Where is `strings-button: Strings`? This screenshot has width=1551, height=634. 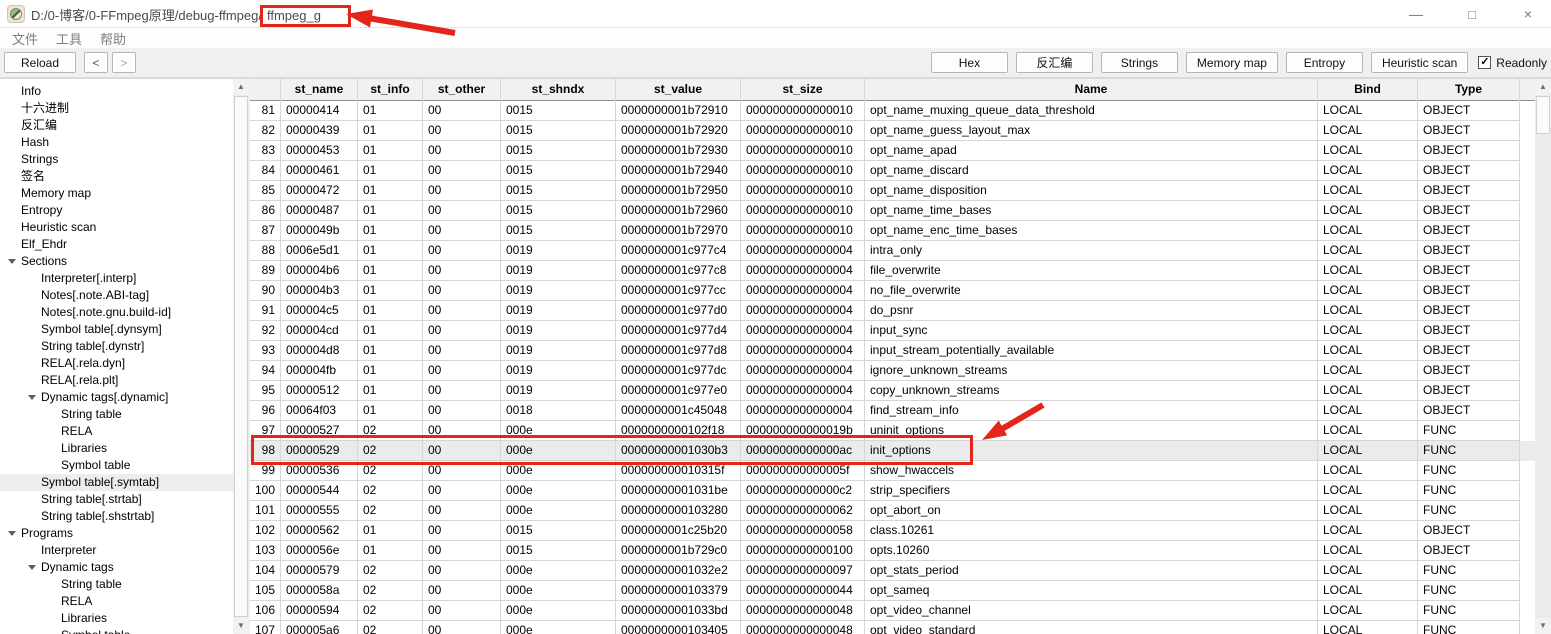
strings-button: Strings is located at coordinates (1139, 62).